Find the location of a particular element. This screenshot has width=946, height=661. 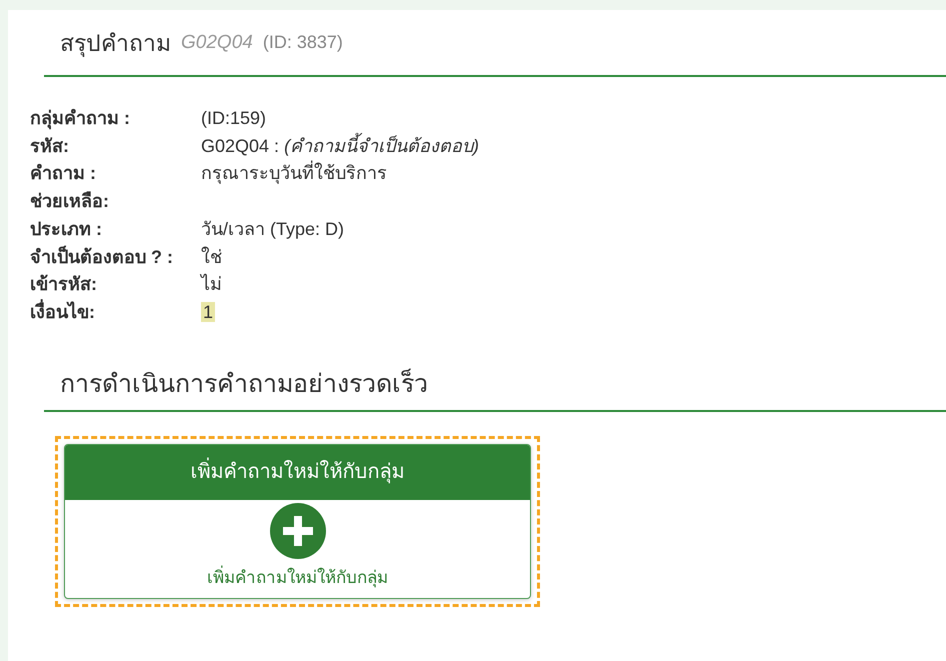

add-icon is located at coordinates (298, 530).